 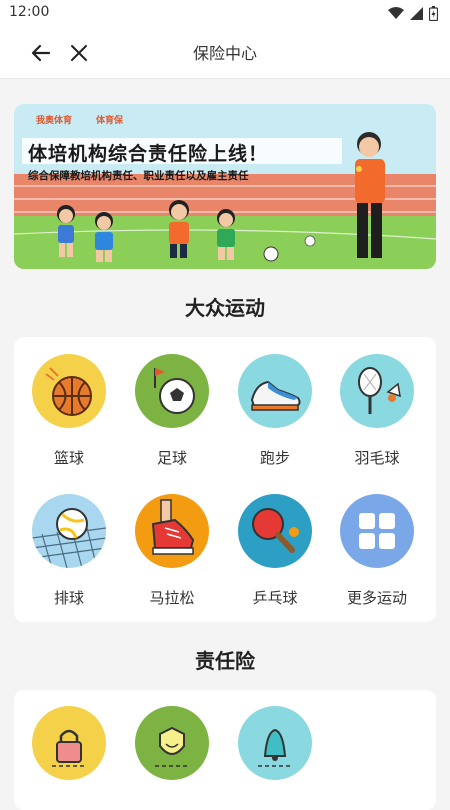 What do you see at coordinates (172, 391) in the screenshot?
I see `soccer-icon` at bounding box center [172, 391].